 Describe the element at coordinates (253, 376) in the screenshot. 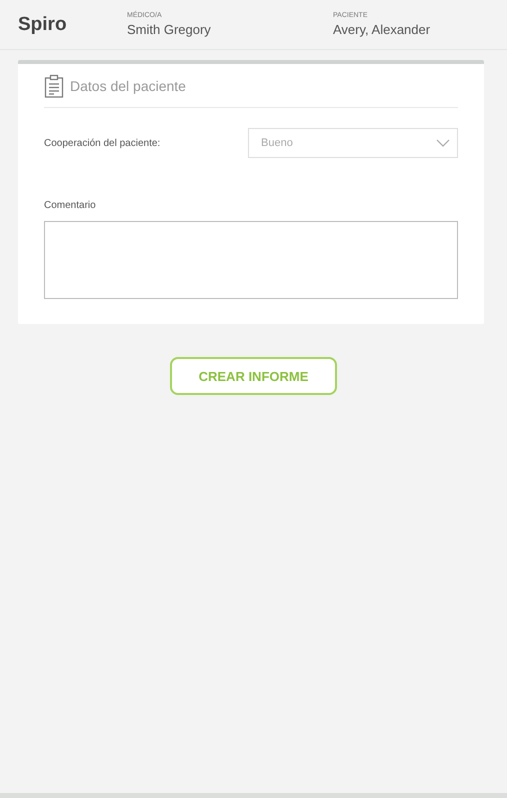

I see `create-report-button: CREAR INFORME` at that location.